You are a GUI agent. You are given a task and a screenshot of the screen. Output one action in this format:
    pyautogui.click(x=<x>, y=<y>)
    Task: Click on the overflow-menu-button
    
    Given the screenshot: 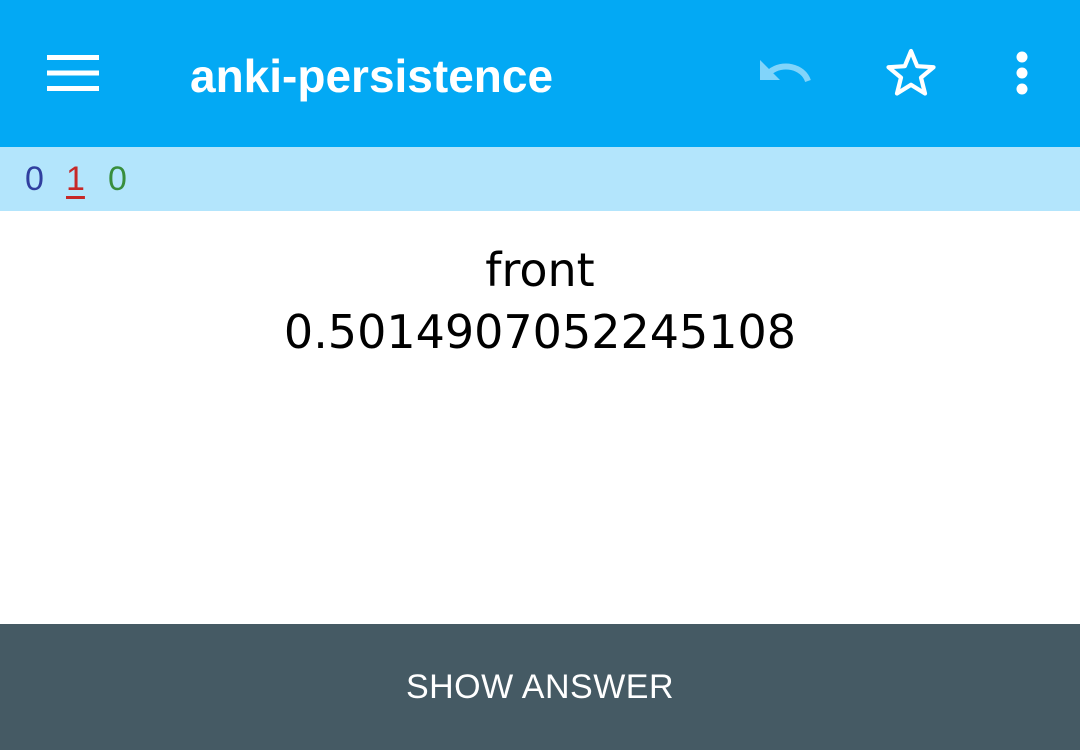 What is the action you would take?
    pyautogui.click(x=1022, y=73)
    